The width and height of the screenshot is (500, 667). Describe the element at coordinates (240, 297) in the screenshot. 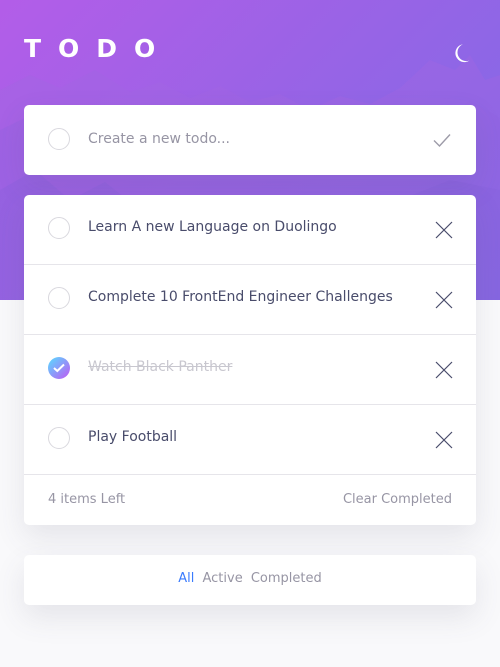

I see `todo-label: Complete 10 FrontEnd Engineer Challenges` at that location.